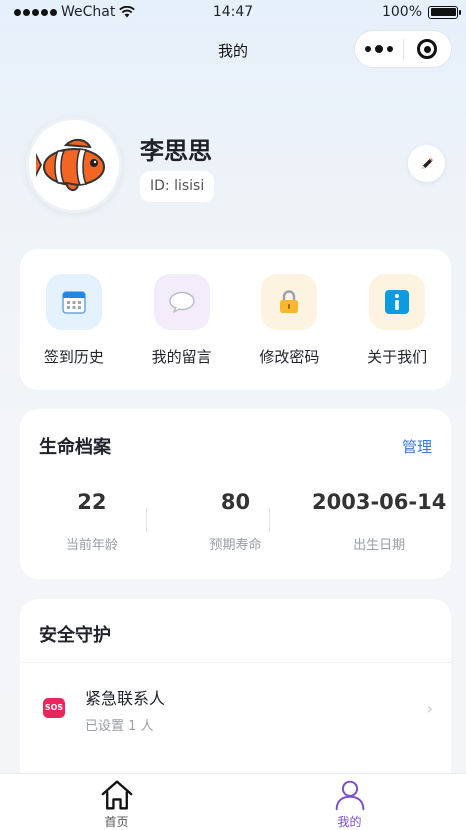 Image resolution: width=466 pixels, height=830 pixels. What do you see at coordinates (397, 357) in the screenshot?
I see `quick-action-label: 关于我们` at bounding box center [397, 357].